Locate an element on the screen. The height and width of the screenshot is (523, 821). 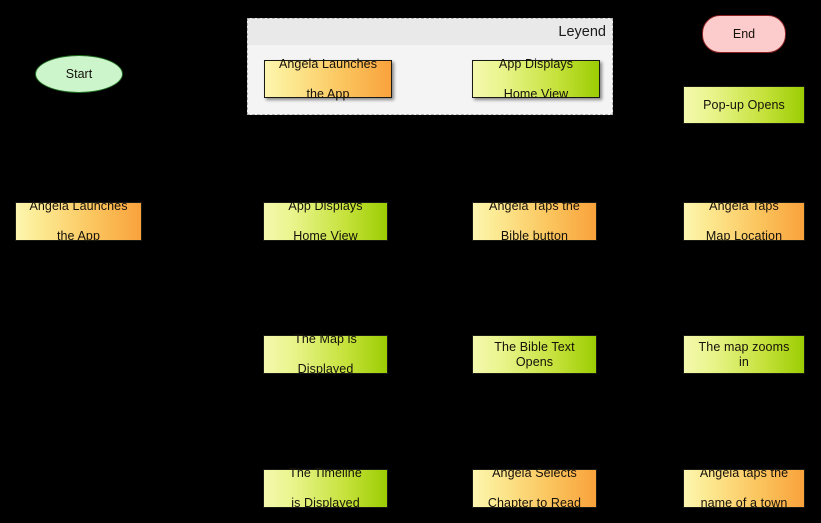
node-angela-taps-the-bible-button-label: Angela Taps the Bible button is located at coordinates (534, 221).